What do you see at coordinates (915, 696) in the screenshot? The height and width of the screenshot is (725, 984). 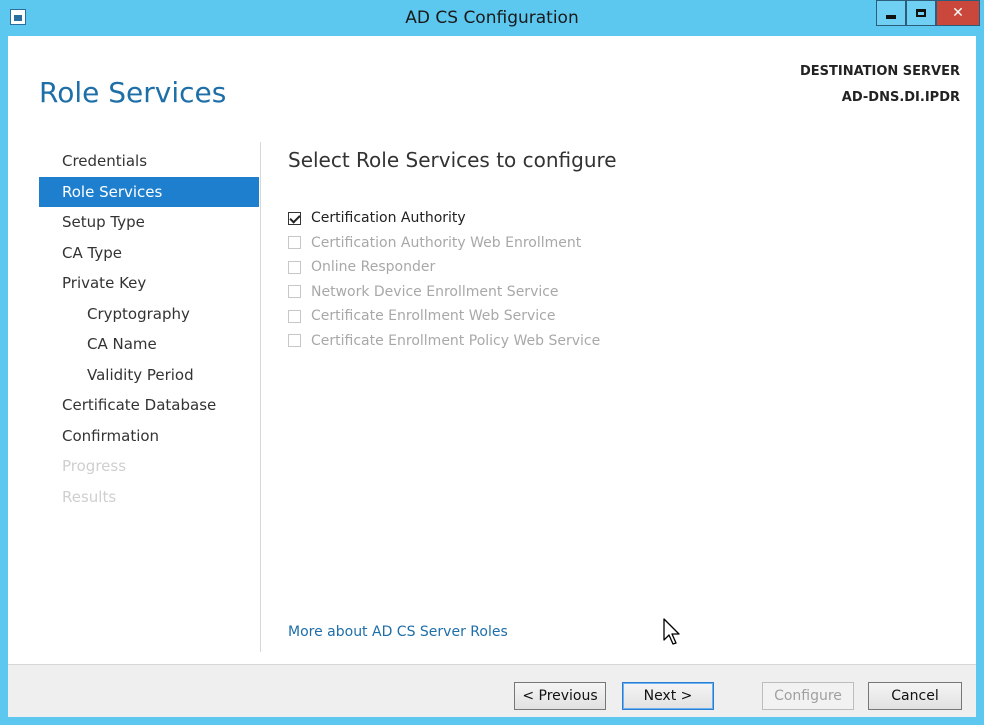 I see `cancel-button: Cancel` at bounding box center [915, 696].